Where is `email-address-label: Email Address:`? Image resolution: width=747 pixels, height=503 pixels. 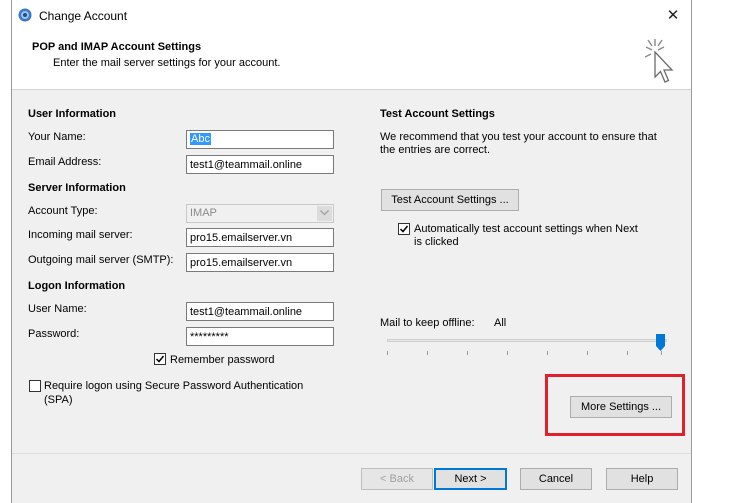
email-address-label: Email Address: is located at coordinates (65, 162).